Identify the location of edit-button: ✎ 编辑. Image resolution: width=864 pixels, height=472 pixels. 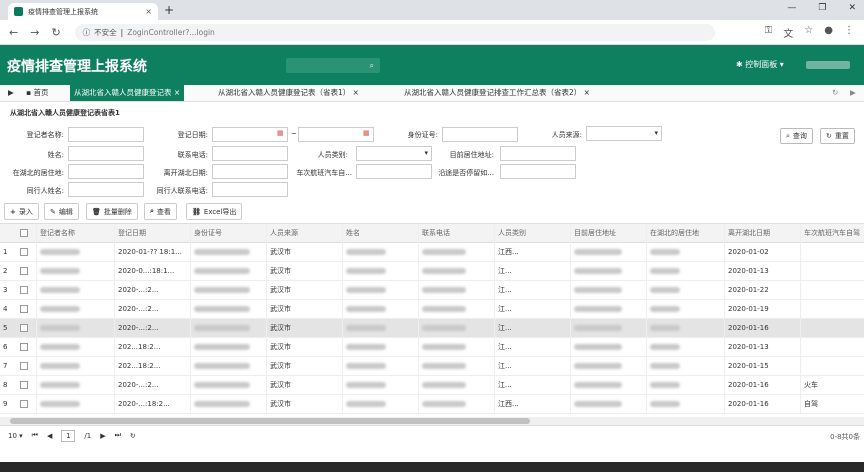
(61, 211).